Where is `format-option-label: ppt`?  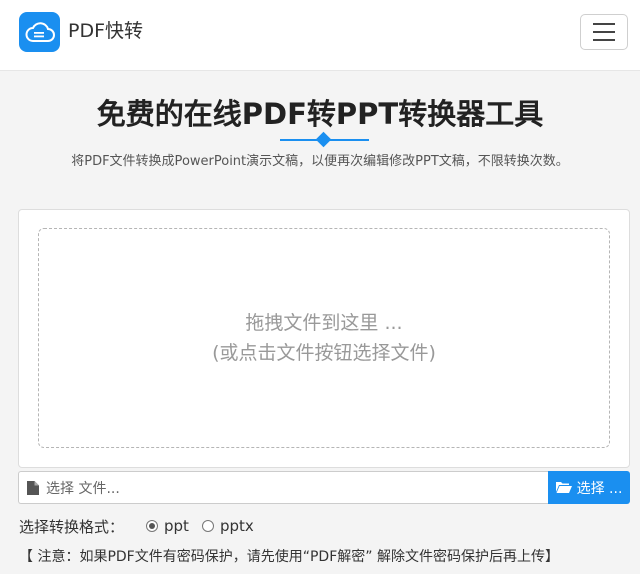 format-option-label: ppt is located at coordinates (176, 526).